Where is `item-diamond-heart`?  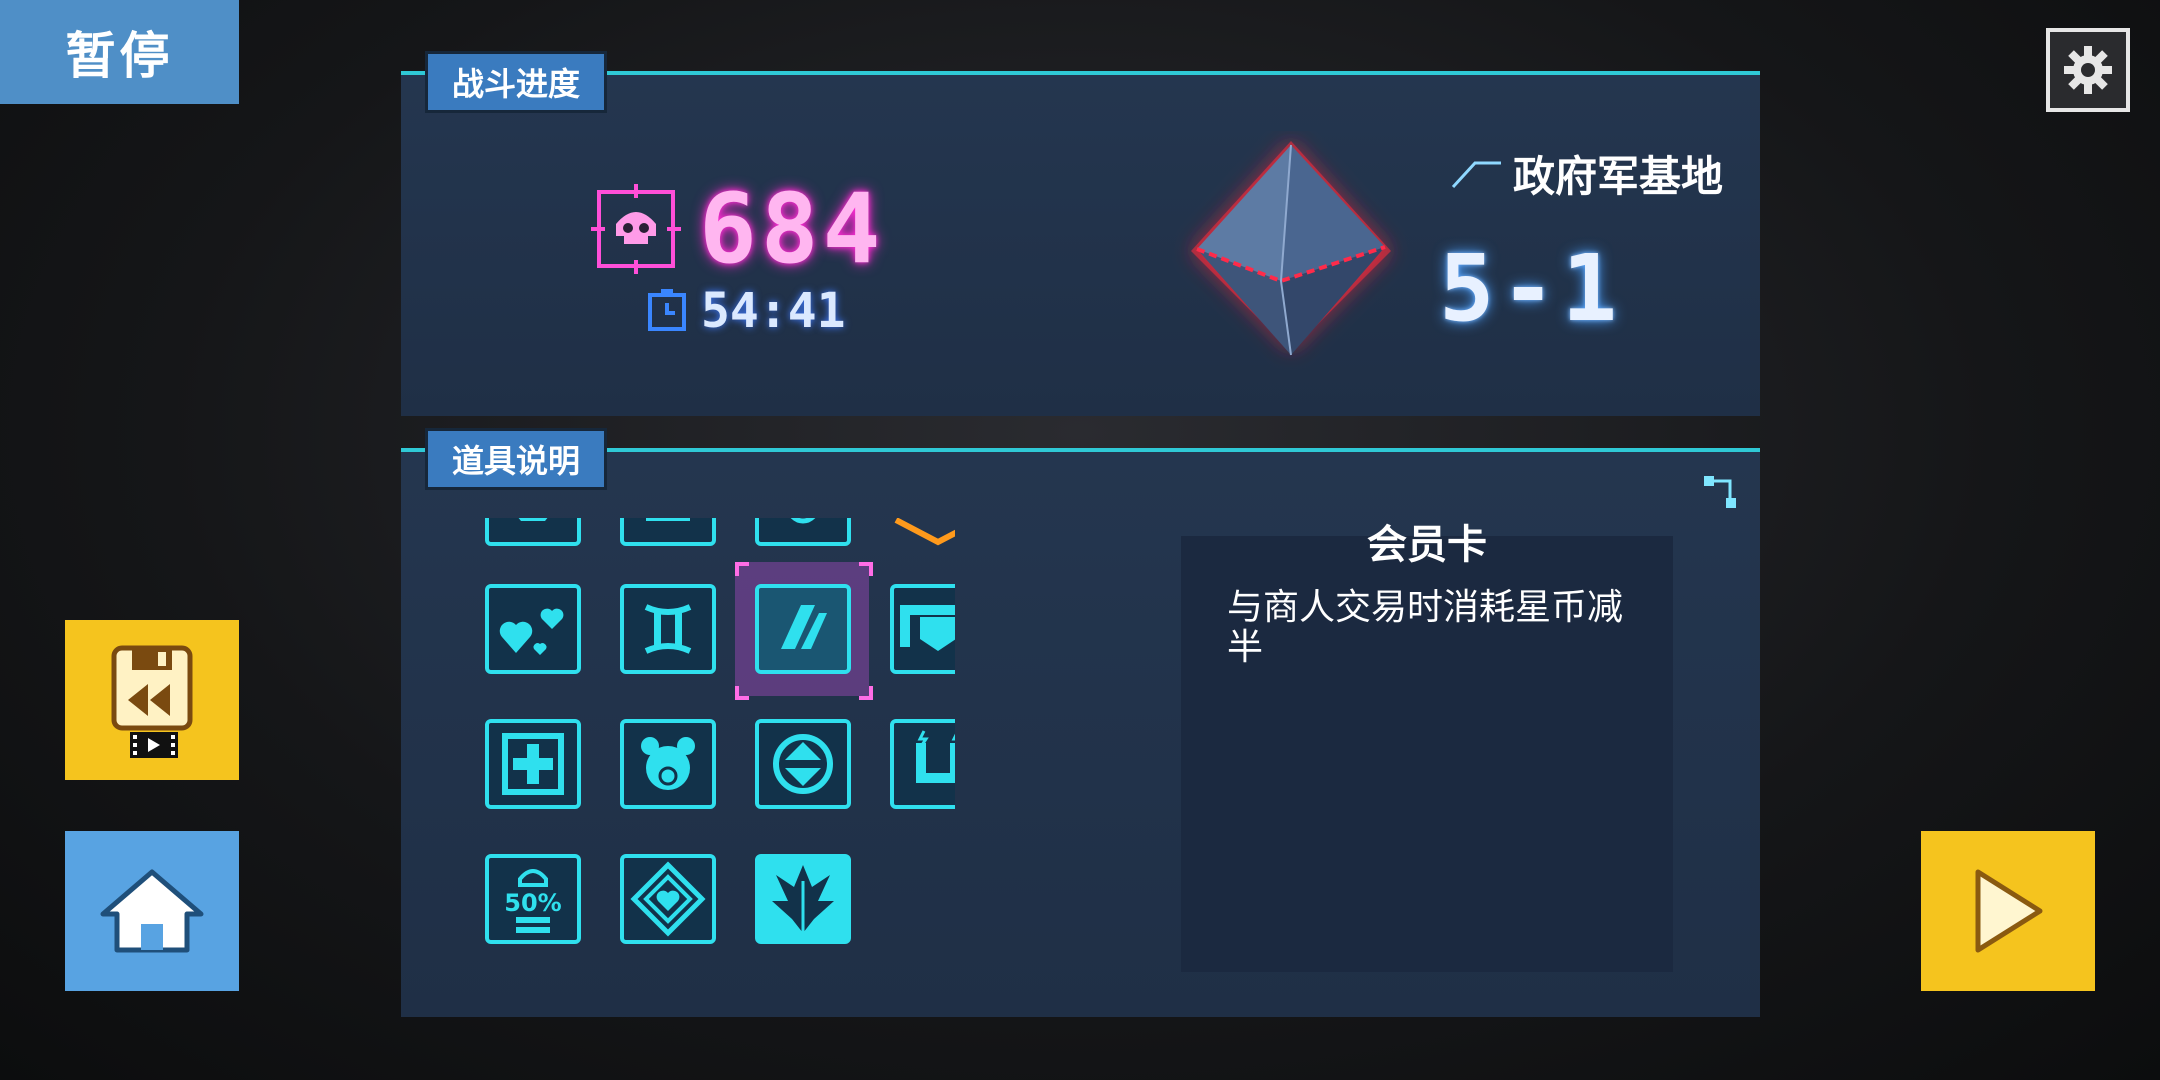
item-diamond-heart is located at coordinates (668, 899).